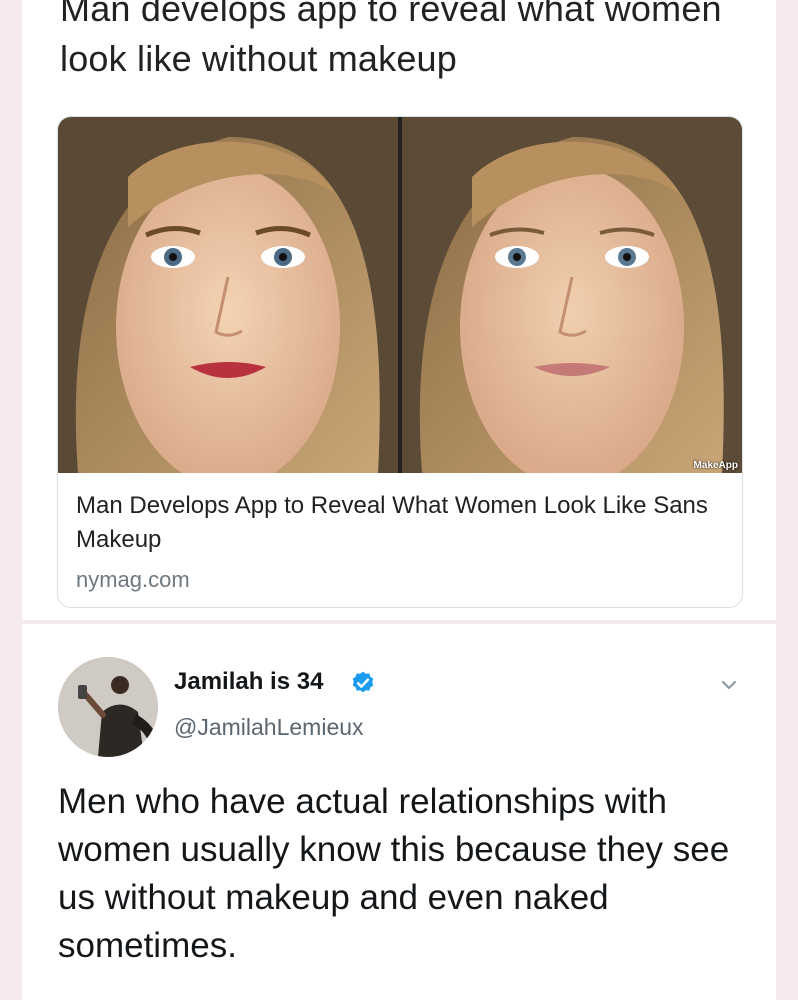 The height and width of the screenshot is (1000, 798). I want to click on chevron-down-icon, so click(729, 685).